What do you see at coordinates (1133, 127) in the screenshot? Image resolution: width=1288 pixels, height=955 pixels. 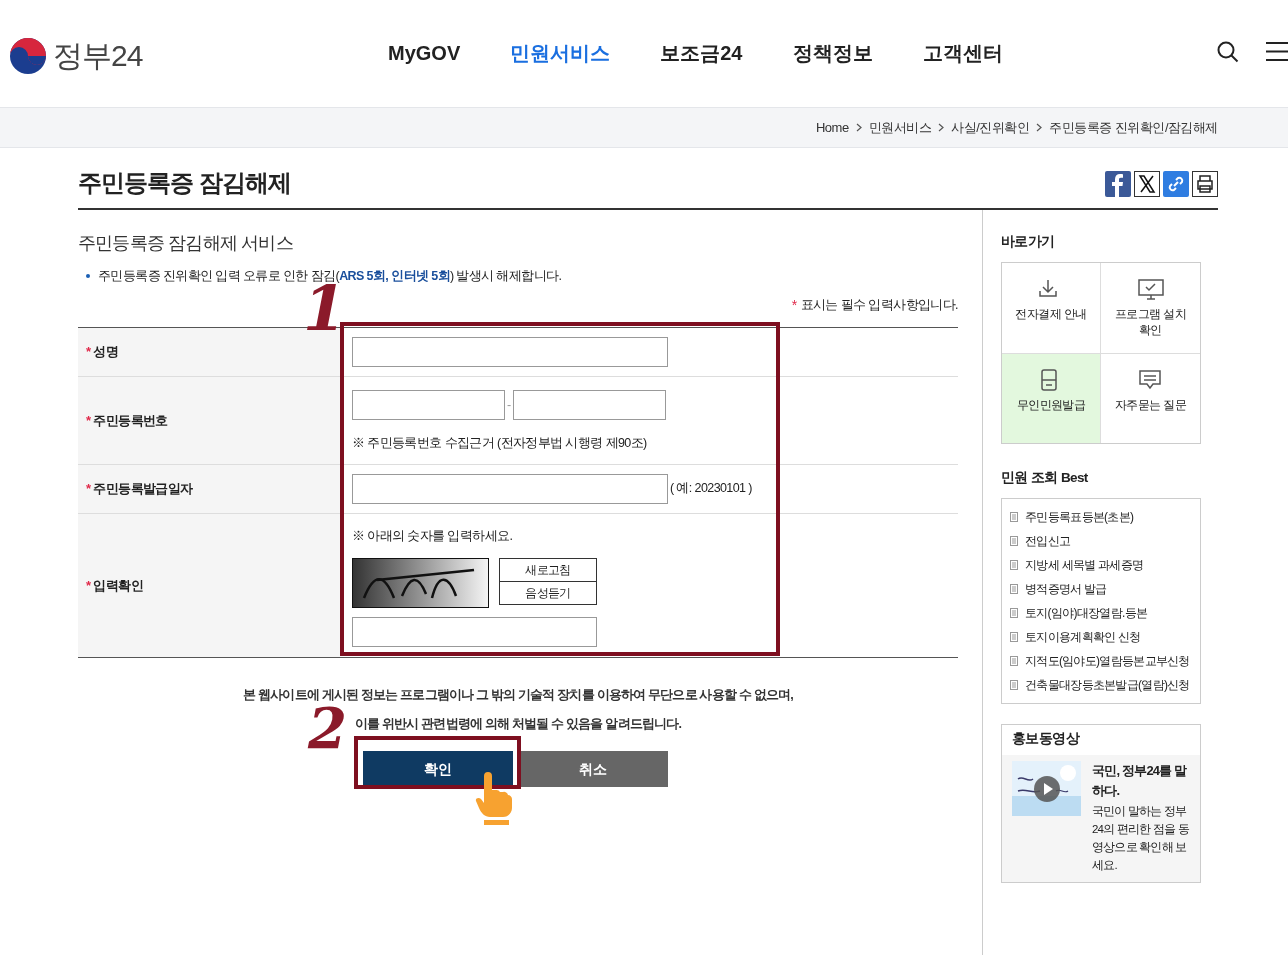 I see `breadcrumb-link: 주민등록증 진위확인/잠김해제` at bounding box center [1133, 127].